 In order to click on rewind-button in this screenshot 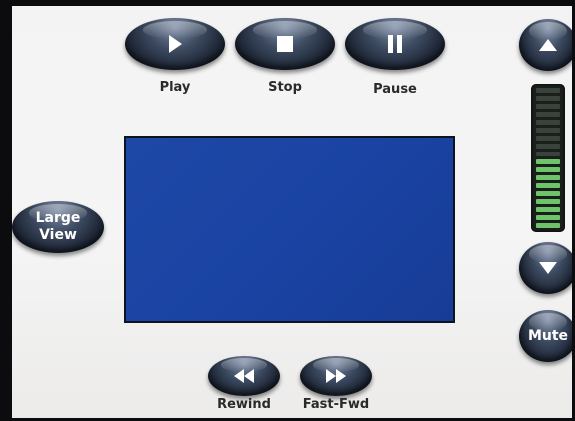, I will do `click(244, 376)`.